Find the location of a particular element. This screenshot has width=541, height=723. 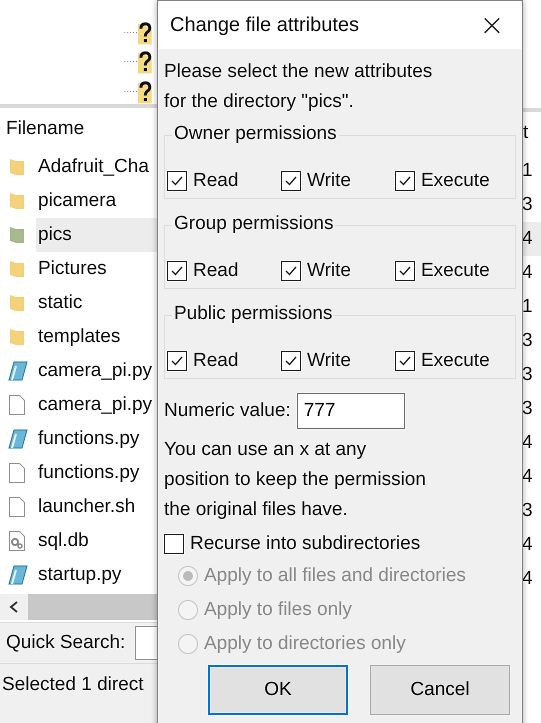

file-row: pics is located at coordinates (78, 235).